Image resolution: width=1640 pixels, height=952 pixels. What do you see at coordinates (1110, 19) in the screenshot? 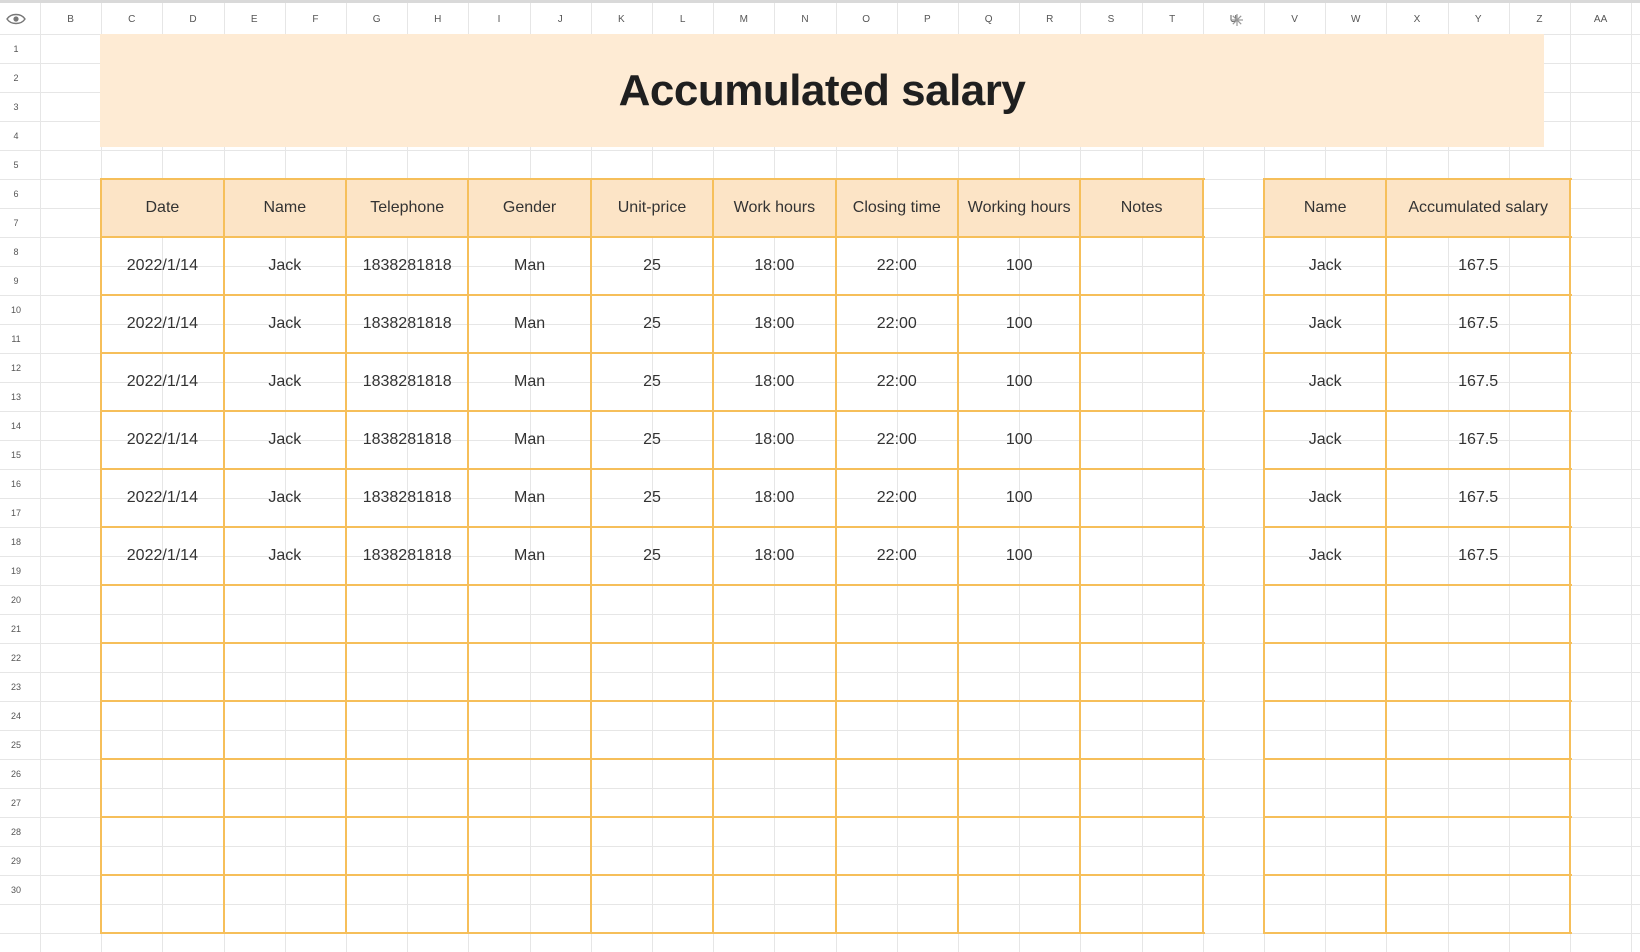
I see `column-header: S` at bounding box center [1110, 19].